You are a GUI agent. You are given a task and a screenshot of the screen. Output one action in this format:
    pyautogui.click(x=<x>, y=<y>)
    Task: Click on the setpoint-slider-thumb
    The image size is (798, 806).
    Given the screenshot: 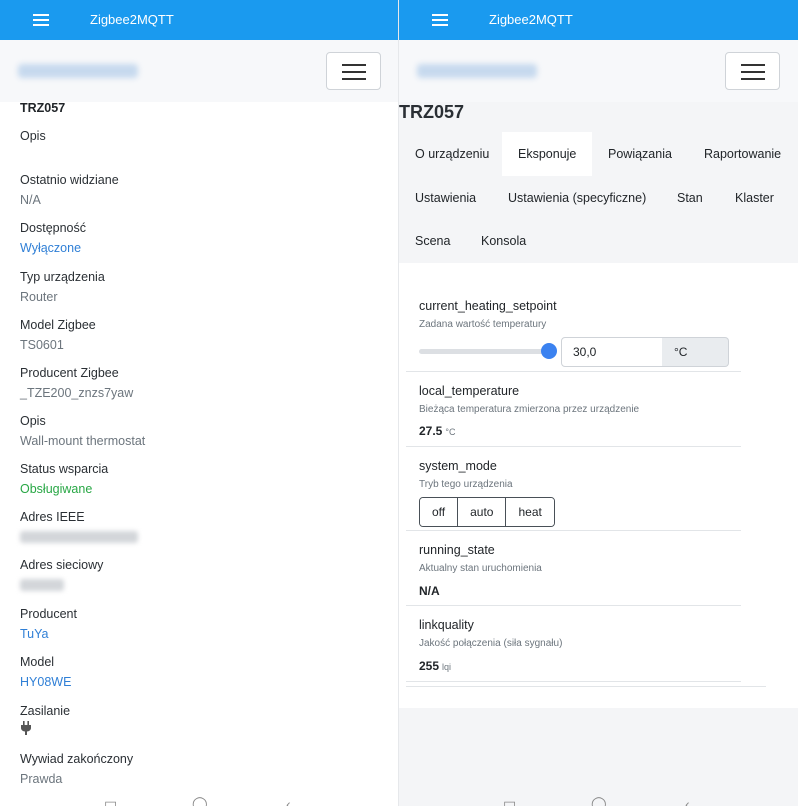 What is the action you would take?
    pyautogui.click(x=549, y=351)
    